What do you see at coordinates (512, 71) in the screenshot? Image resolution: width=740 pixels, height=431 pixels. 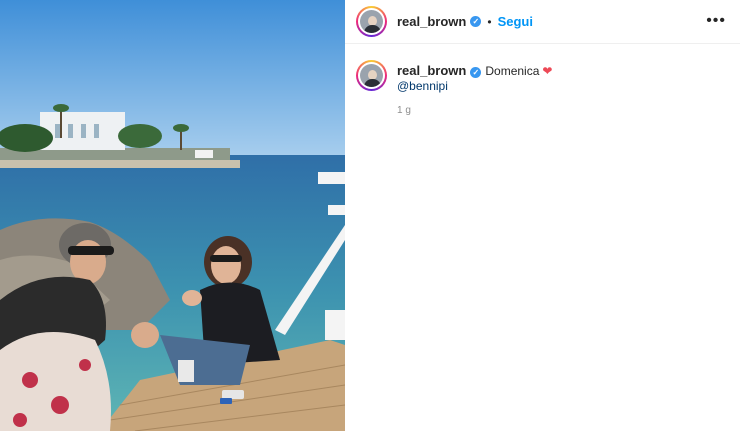 I see `caption-text: Domenica` at bounding box center [512, 71].